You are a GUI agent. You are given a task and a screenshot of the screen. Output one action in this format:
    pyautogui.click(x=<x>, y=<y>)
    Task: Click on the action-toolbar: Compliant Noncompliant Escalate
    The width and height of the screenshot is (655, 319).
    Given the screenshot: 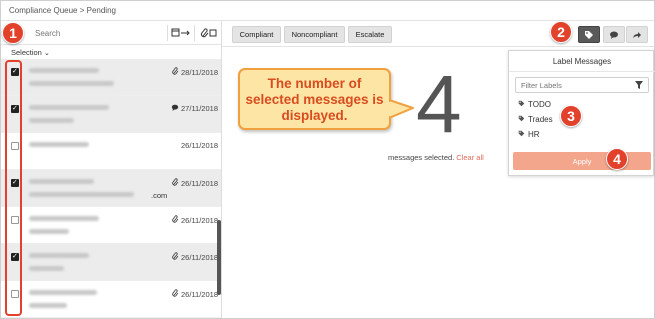 What is the action you would take?
    pyautogui.click(x=438, y=34)
    